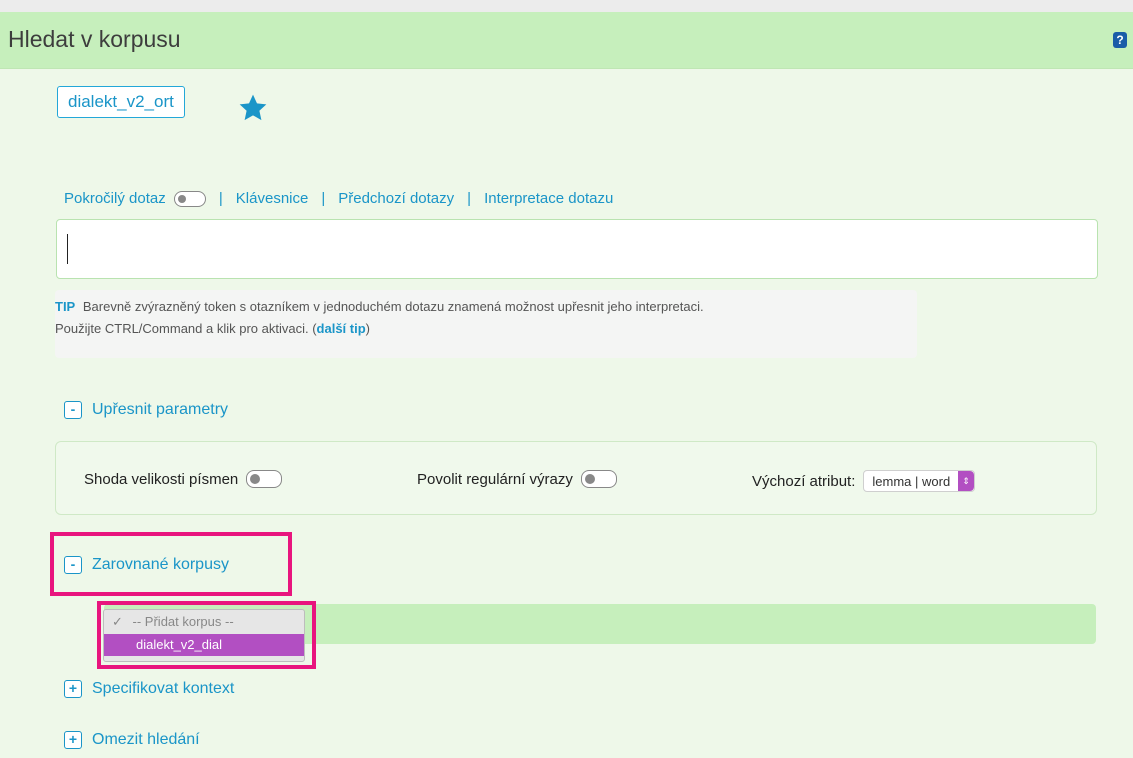  What do you see at coordinates (189, 199) in the screenshot?
I see `advanced-query-toggle` at bounding box center [189, 199].